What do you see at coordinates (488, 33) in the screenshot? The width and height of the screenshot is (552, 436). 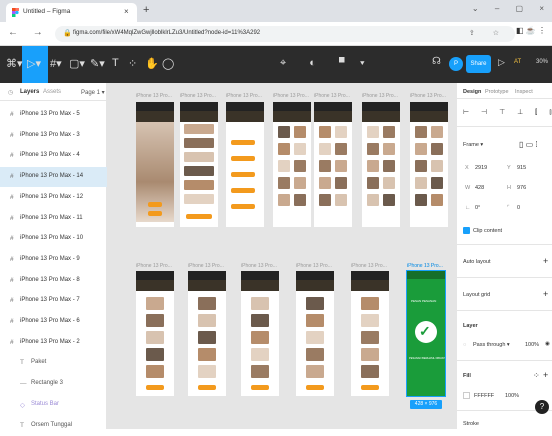 I see `bookmark-icons: ⇪ ☆` at bounding box center [488, 33].